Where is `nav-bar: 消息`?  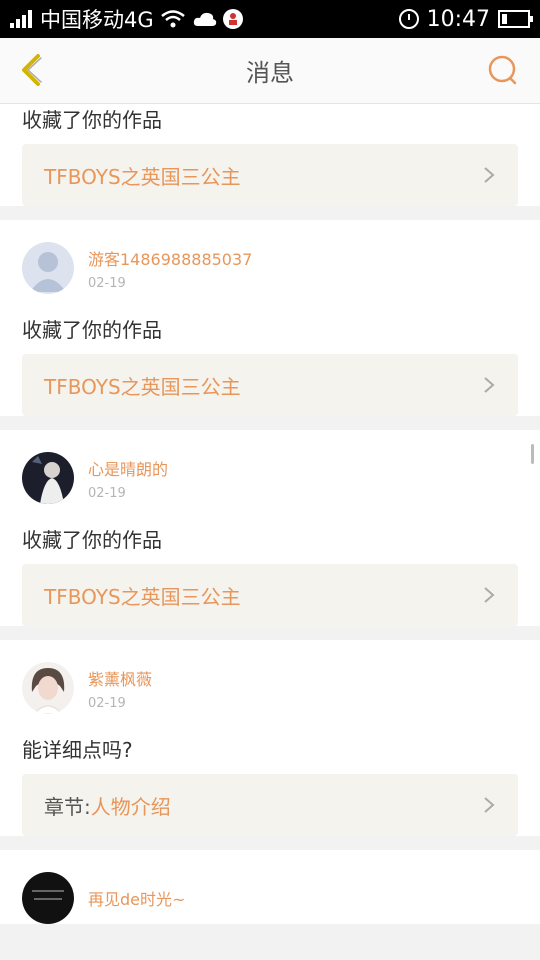
nav-bar: 消息 is located at coordinates (270, 71).